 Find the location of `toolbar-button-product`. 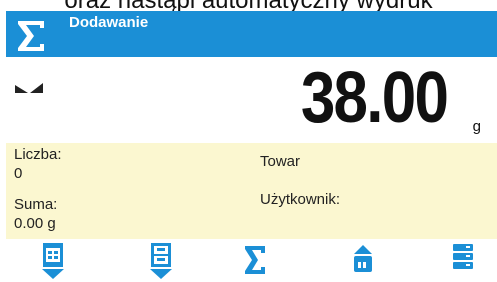

toolbar-button-product is located at coordinates (362, 260).